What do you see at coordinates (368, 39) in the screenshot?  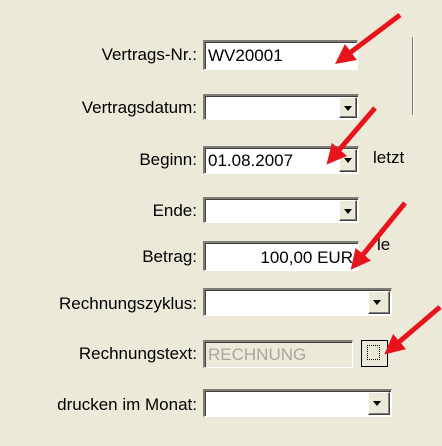 I see `annotation-arrow-vertragsnr` at bounding box center [368, 39].